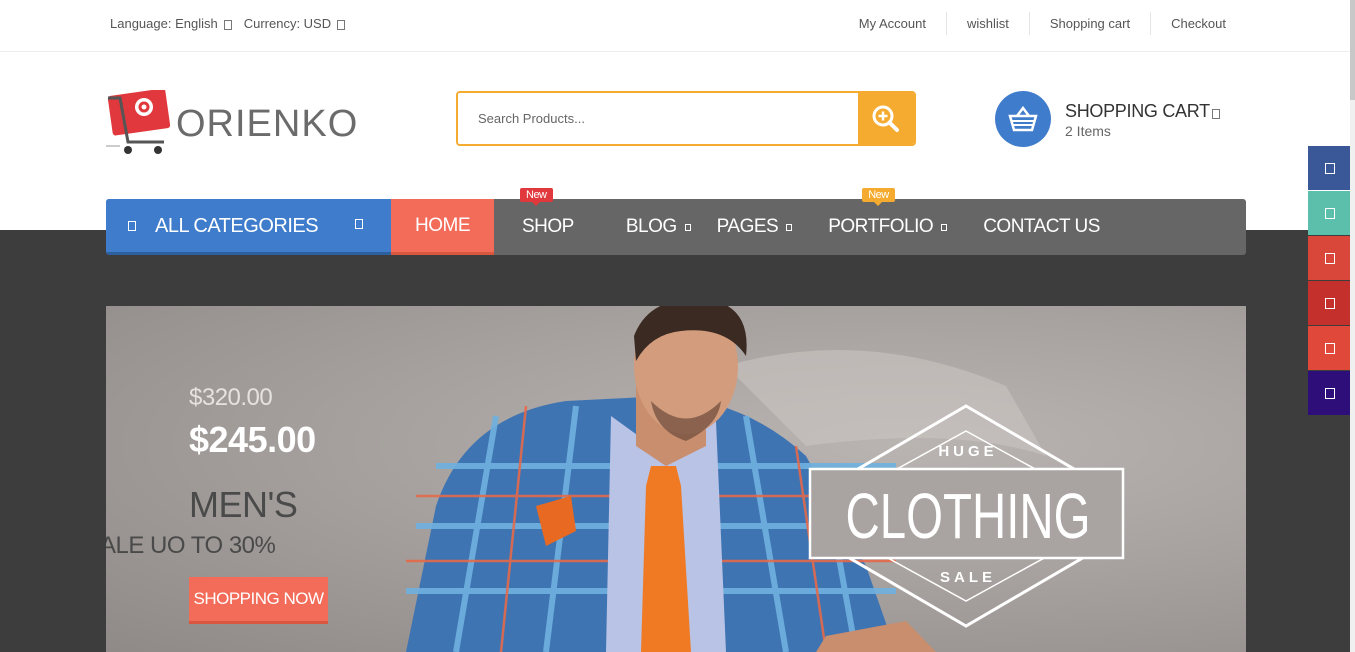 The height and width of the screenshot is (652, 1355). I want to click on search-icon, so click(885, 118).